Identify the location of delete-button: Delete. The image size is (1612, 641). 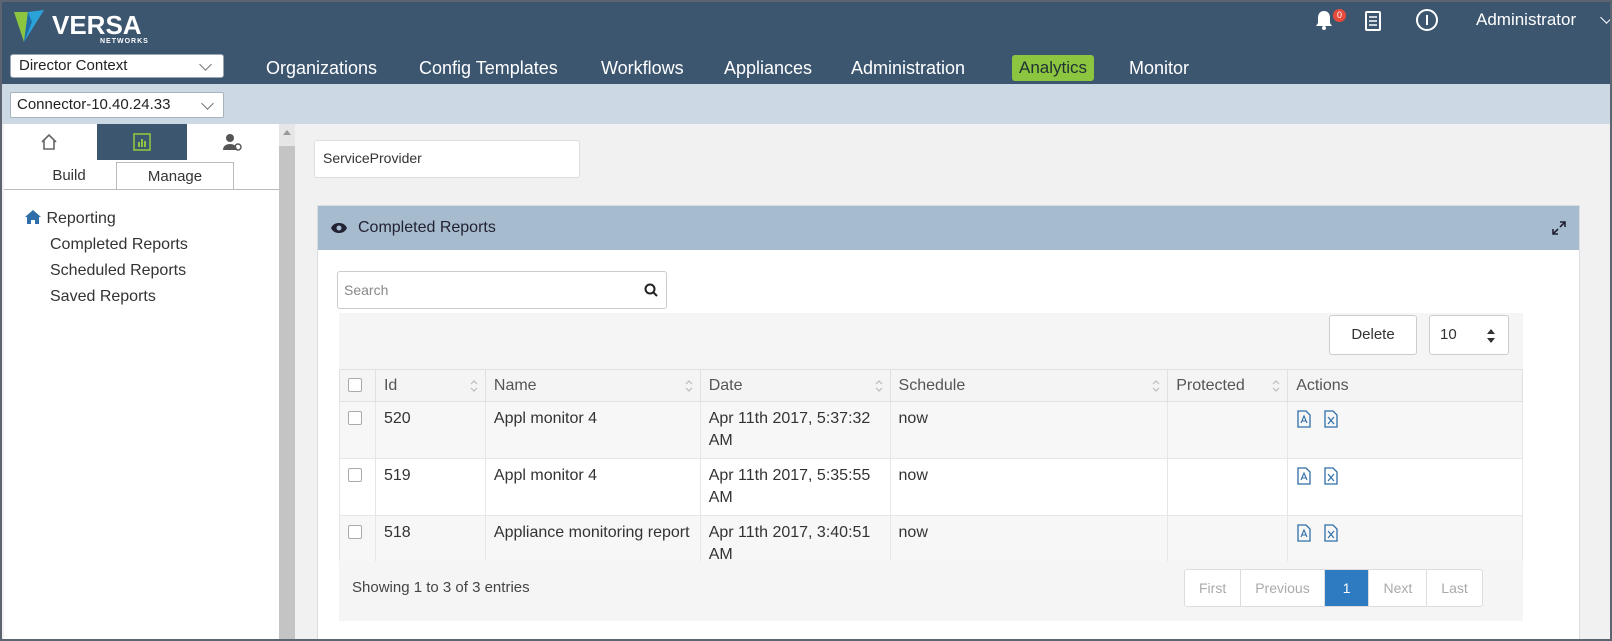
(1373, 335).